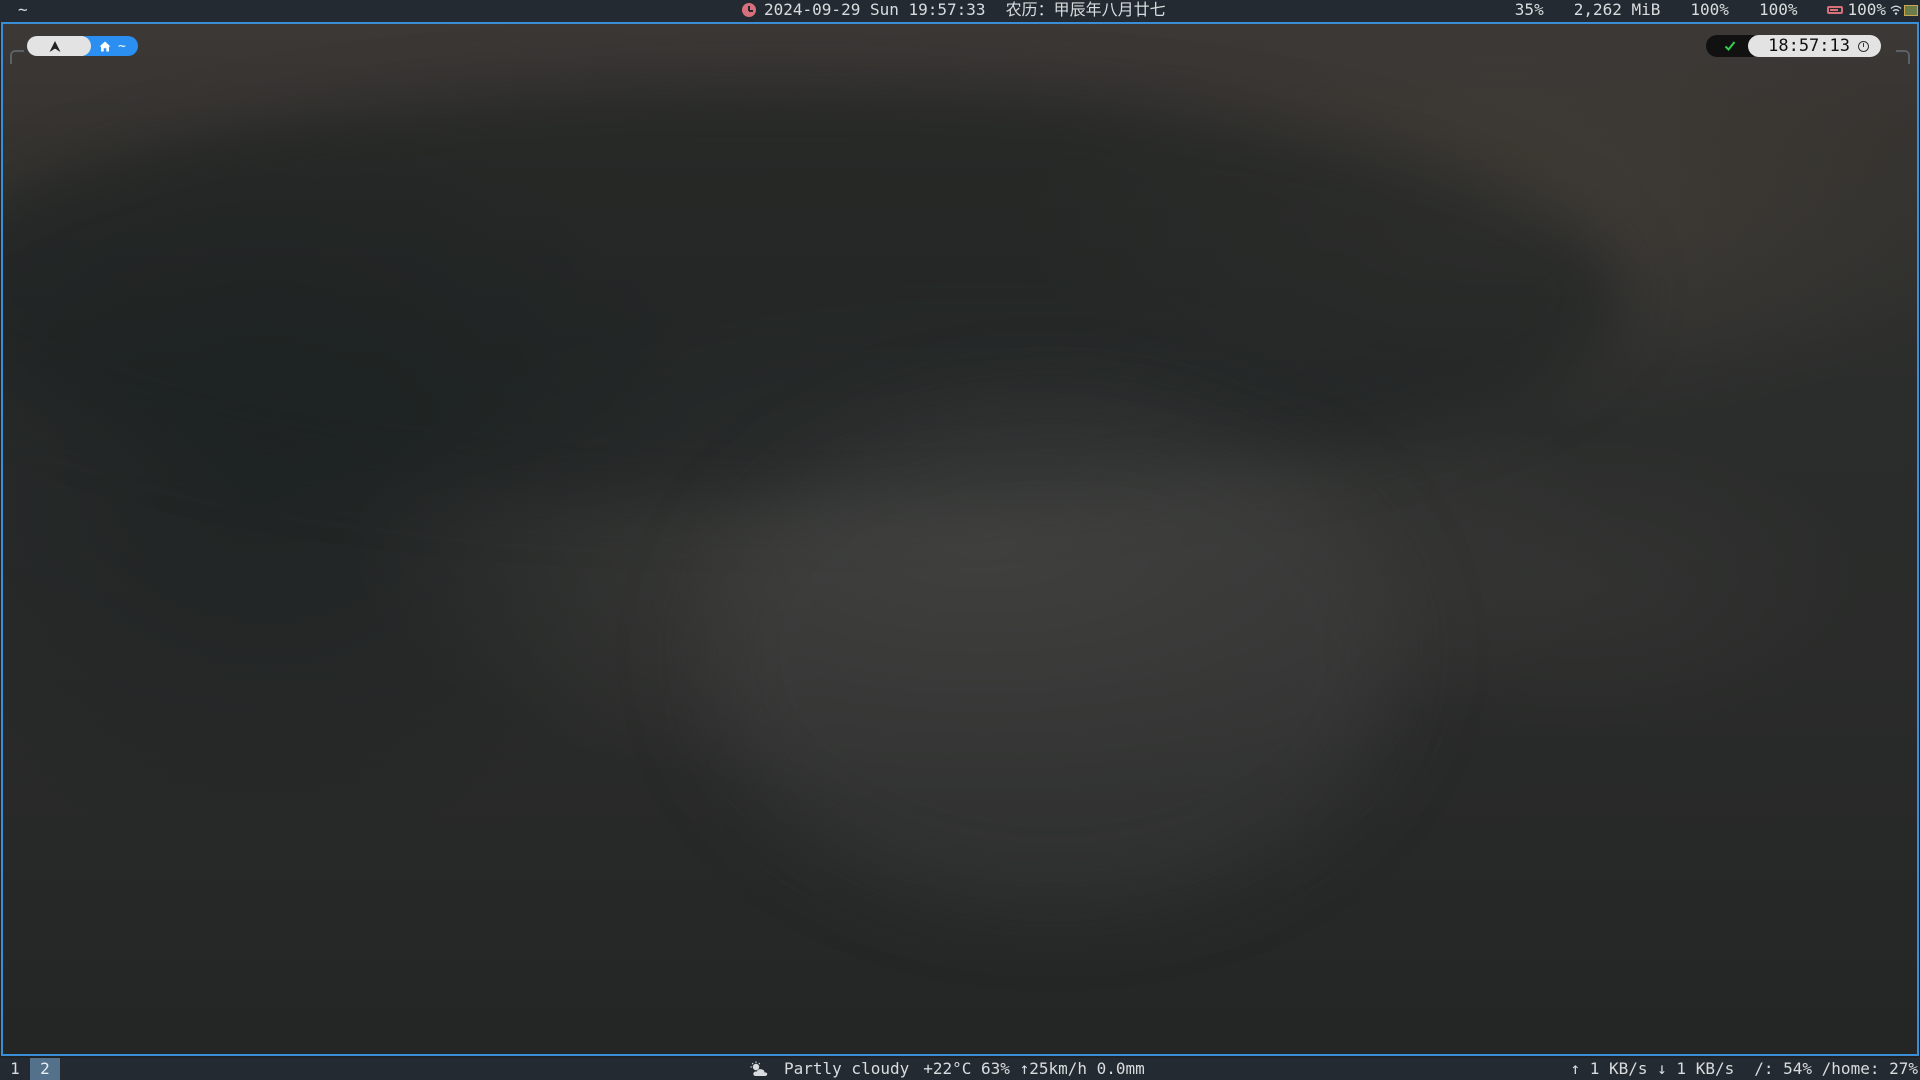  What do you see at coordinates (1896, 10) in the screenshot?
I see `wifi-icon` at bounding box center [1896, 10].